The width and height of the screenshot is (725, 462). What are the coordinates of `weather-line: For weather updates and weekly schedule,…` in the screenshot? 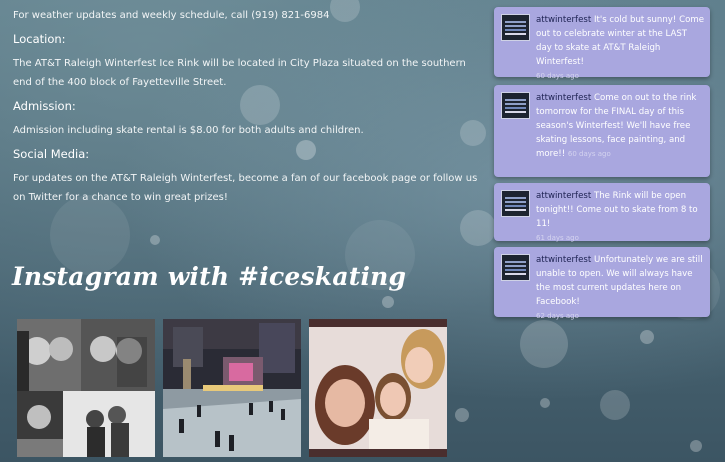 It's located at (171, 15).